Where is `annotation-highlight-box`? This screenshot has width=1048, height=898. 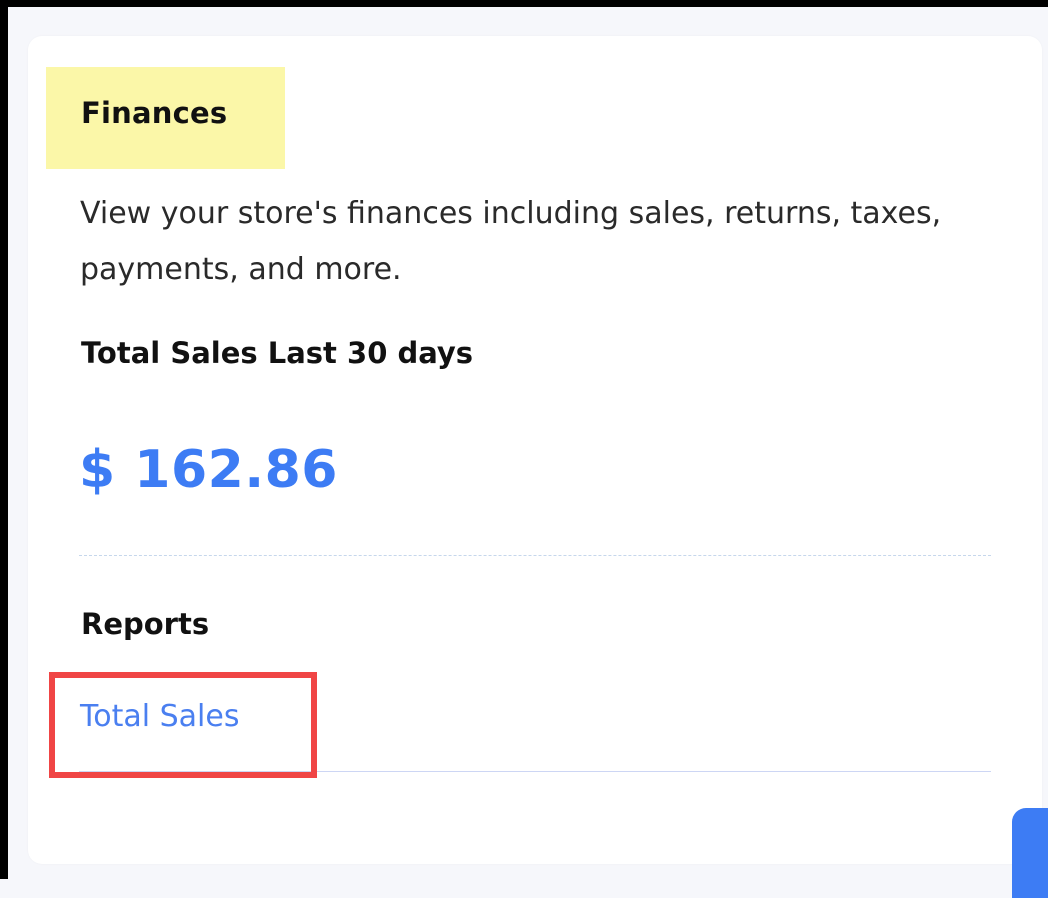
annotation-highlight-box is located at coordinates (183, 725).